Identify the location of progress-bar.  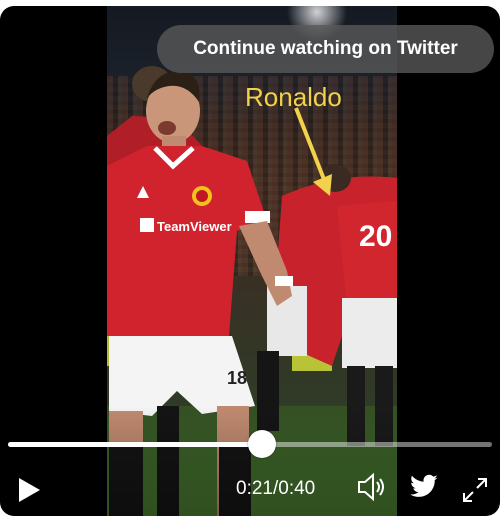
(250, 444).